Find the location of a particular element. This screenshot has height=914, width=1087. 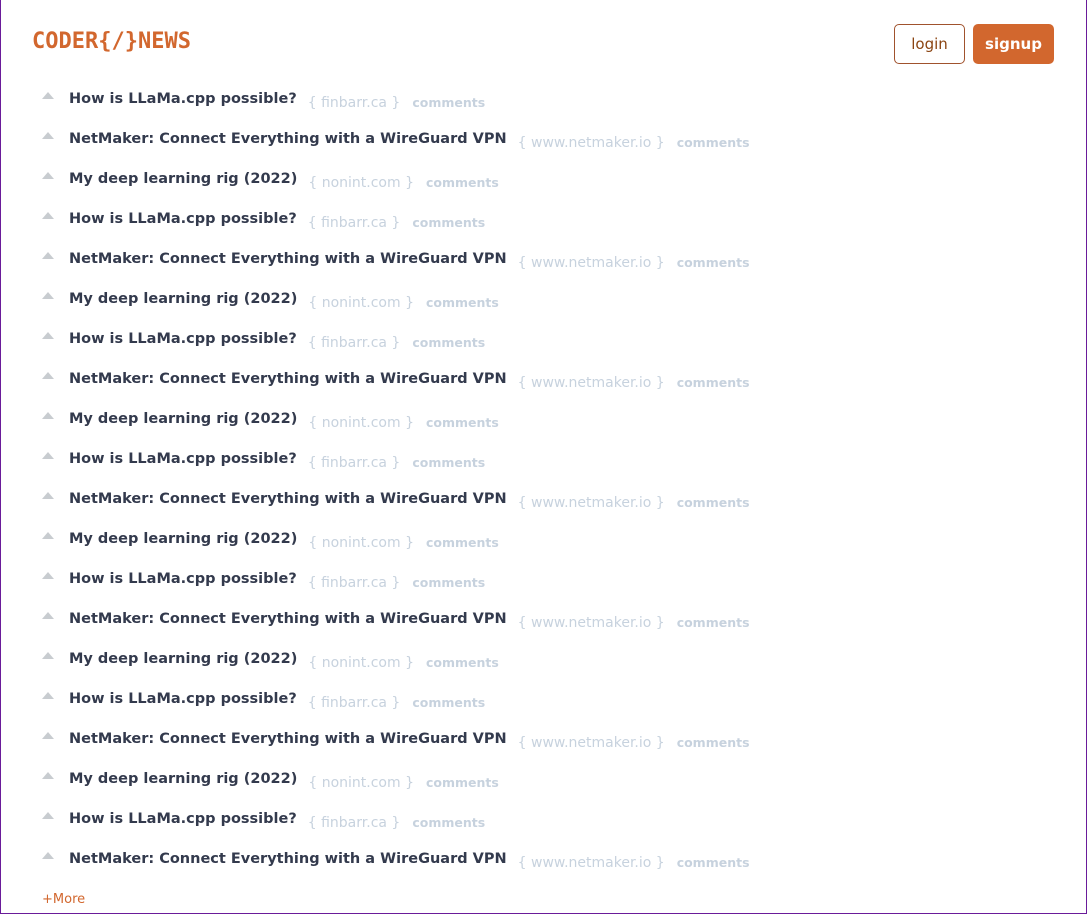

signup-button: signup is located at coordinates (1013, 44).